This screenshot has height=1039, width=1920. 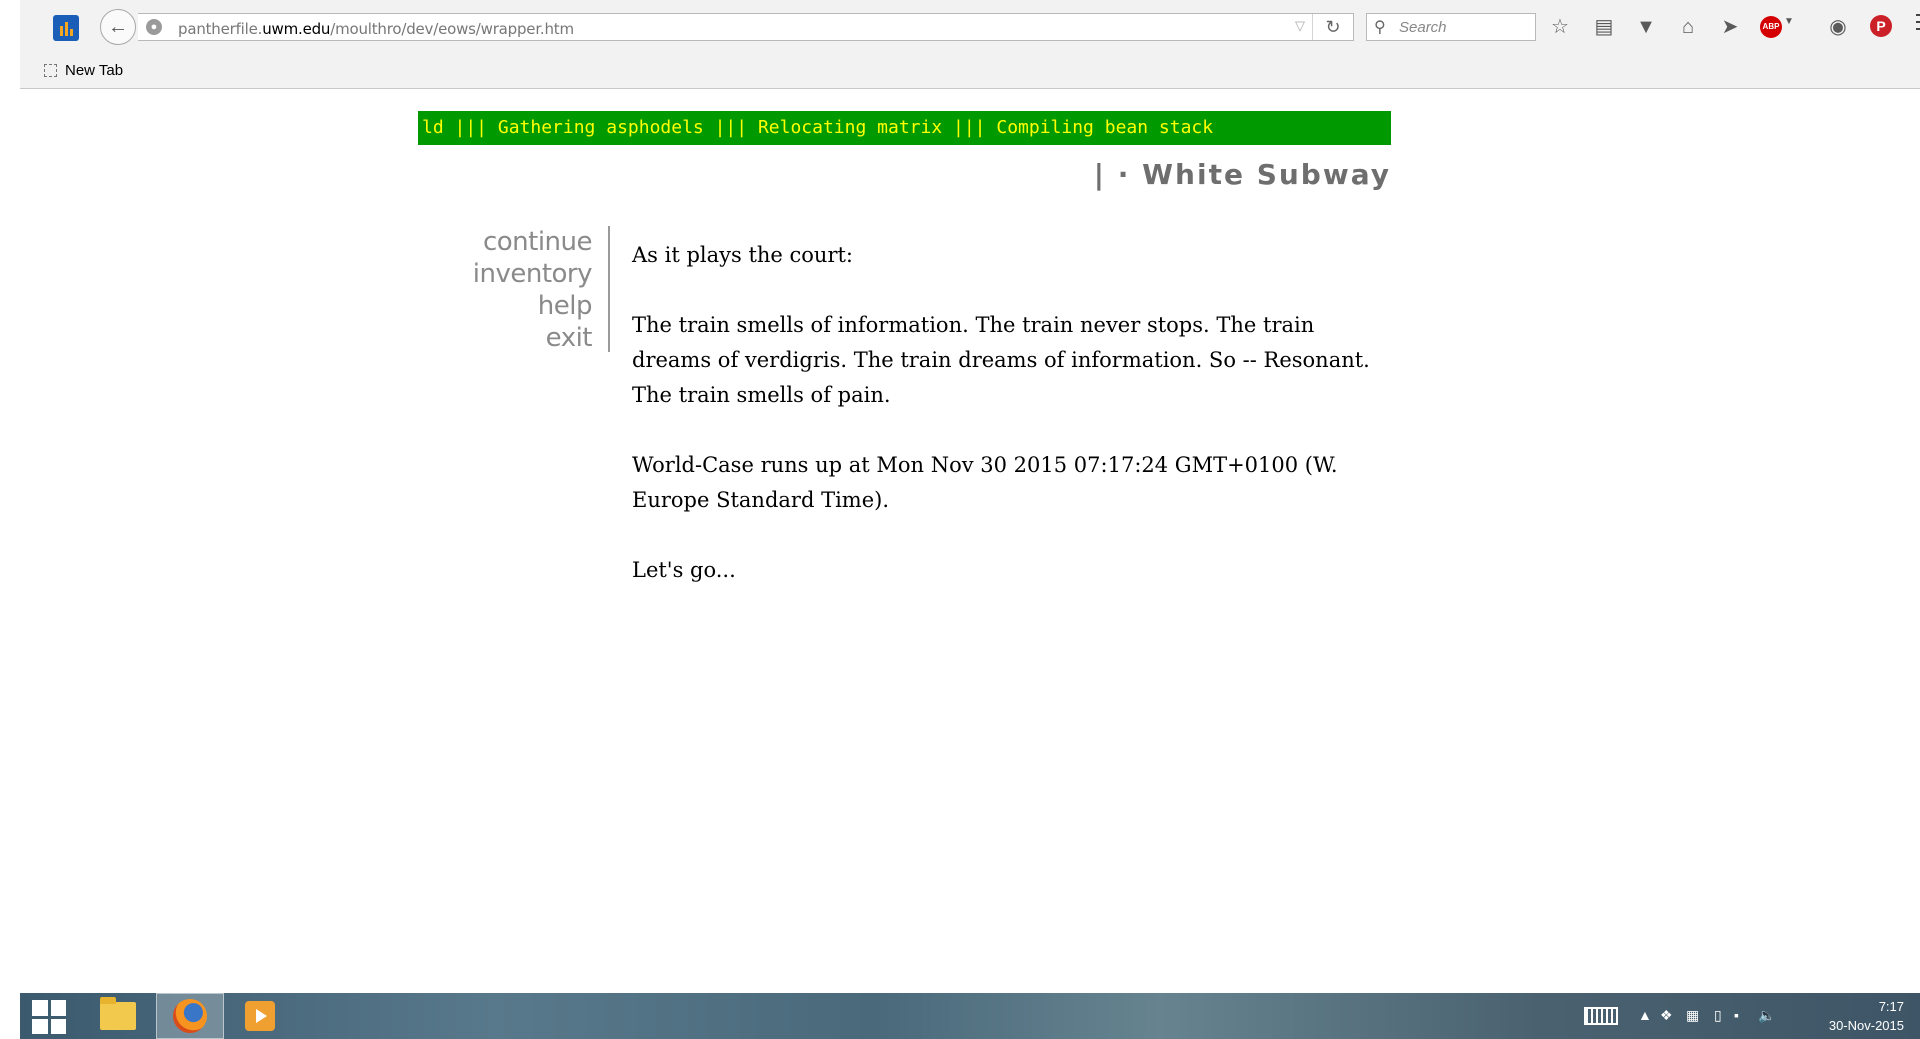 What do you see at coordinates (1736, 1015) in the screenshot?
I see `signal-icon: ▪` at bounding box center [1736, 1015].